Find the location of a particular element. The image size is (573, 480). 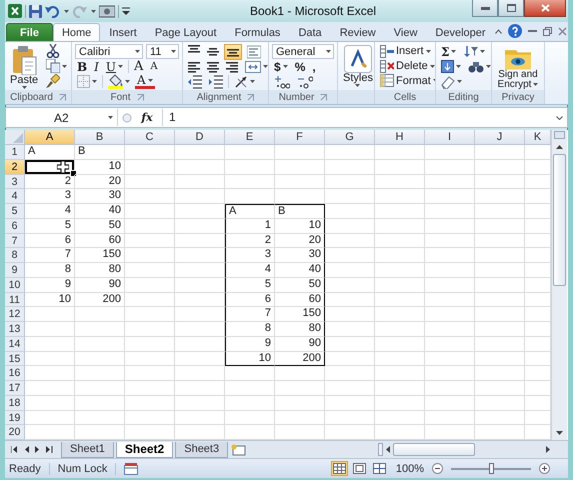

column-header: F is located at coordinates (300, 137).